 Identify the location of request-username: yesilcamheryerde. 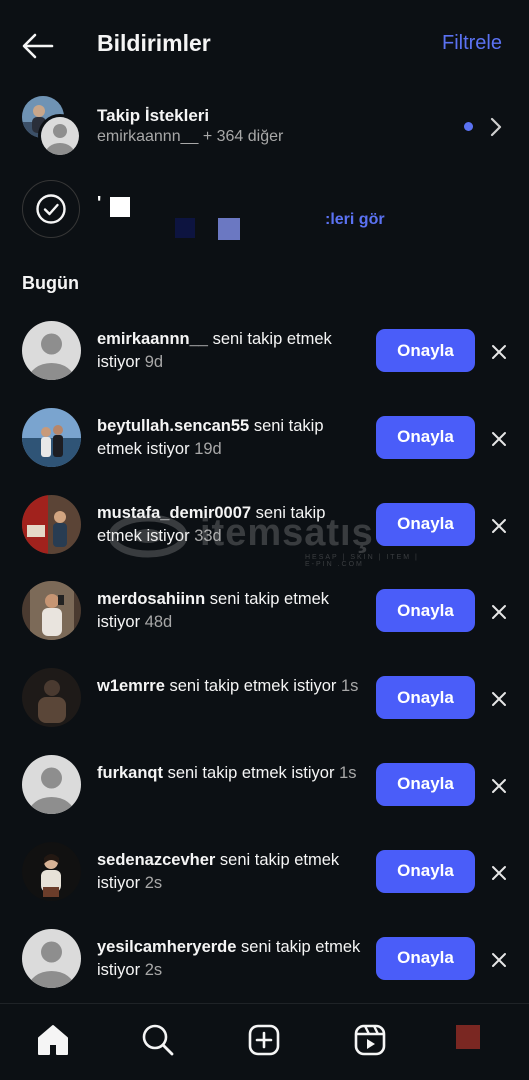
(166, 947).